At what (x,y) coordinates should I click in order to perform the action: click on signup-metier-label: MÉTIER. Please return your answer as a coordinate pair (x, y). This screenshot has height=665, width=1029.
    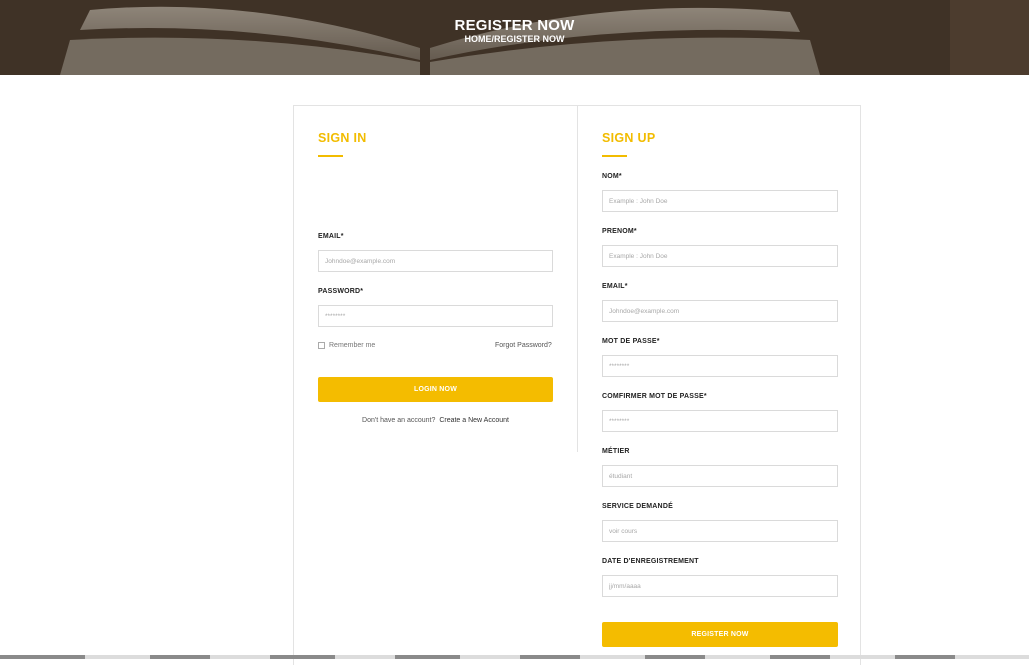
    Looking at the image, I should click on (616, 451).